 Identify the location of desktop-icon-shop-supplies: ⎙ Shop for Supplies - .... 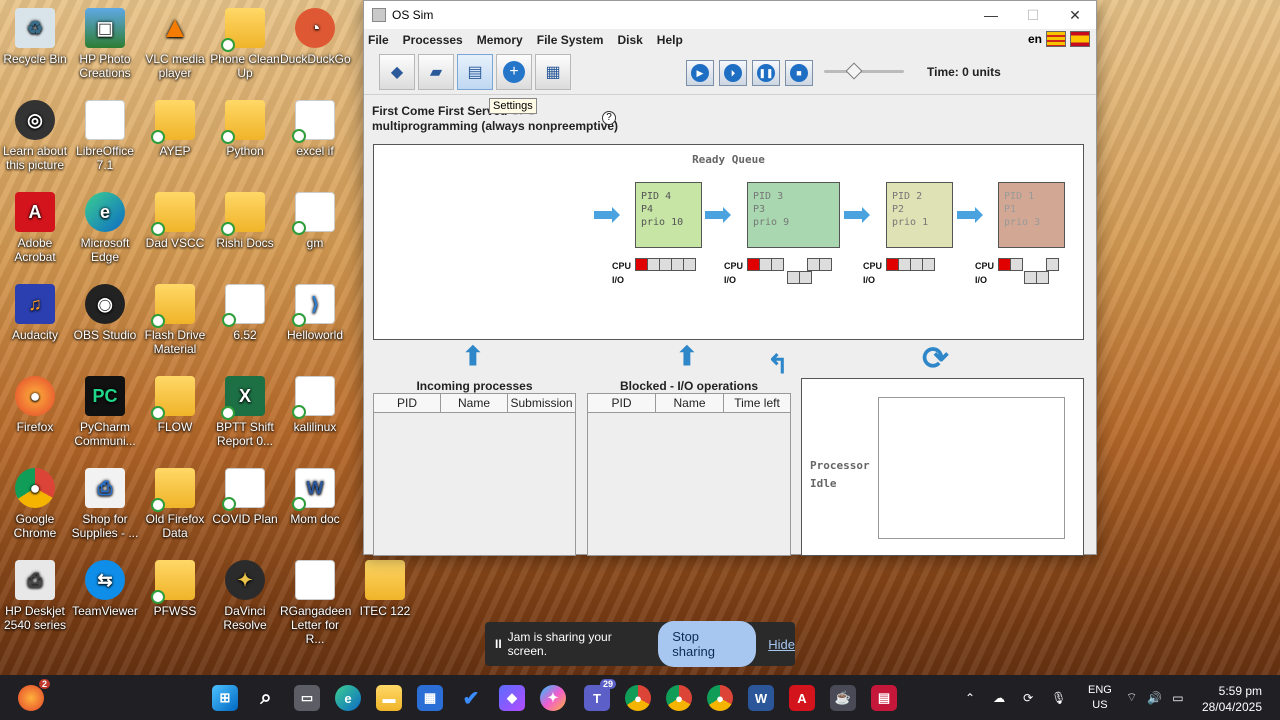
(105, 504).